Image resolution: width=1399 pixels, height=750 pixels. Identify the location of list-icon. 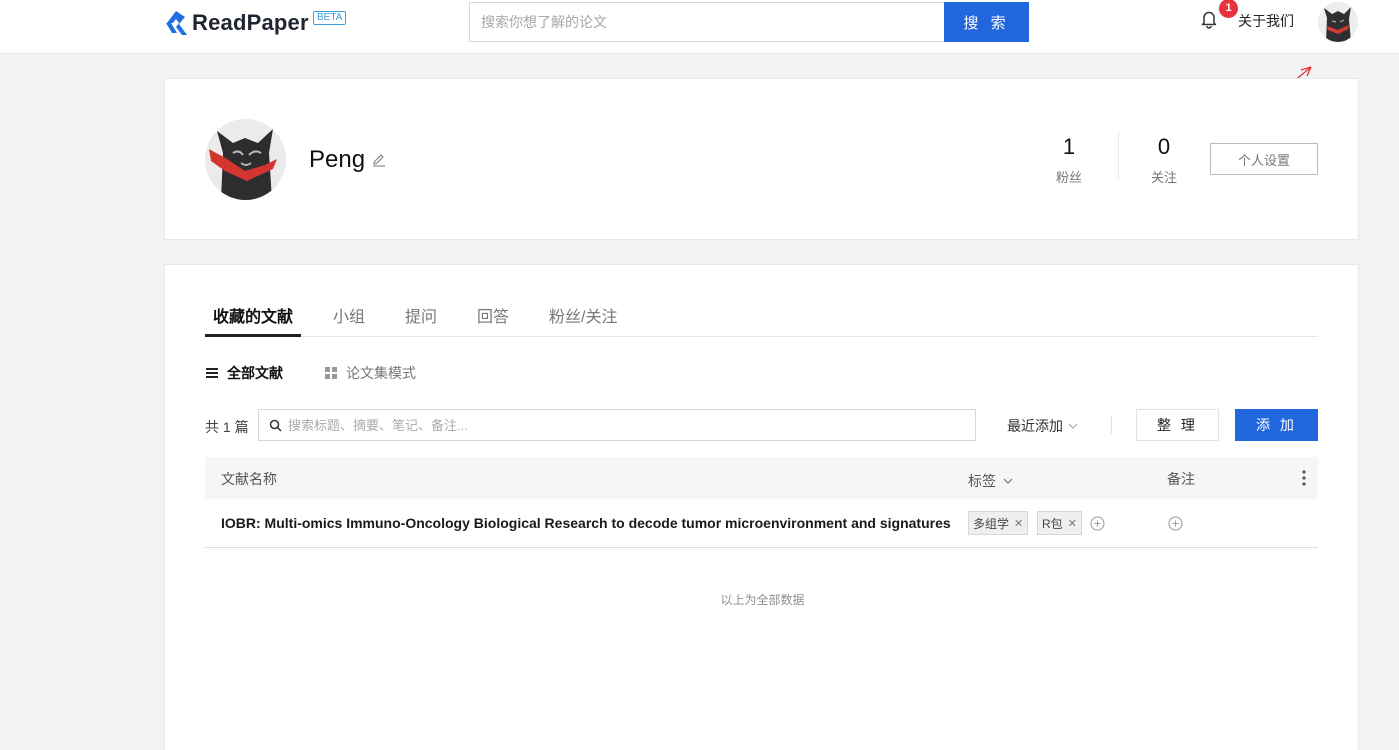
(212, 373).